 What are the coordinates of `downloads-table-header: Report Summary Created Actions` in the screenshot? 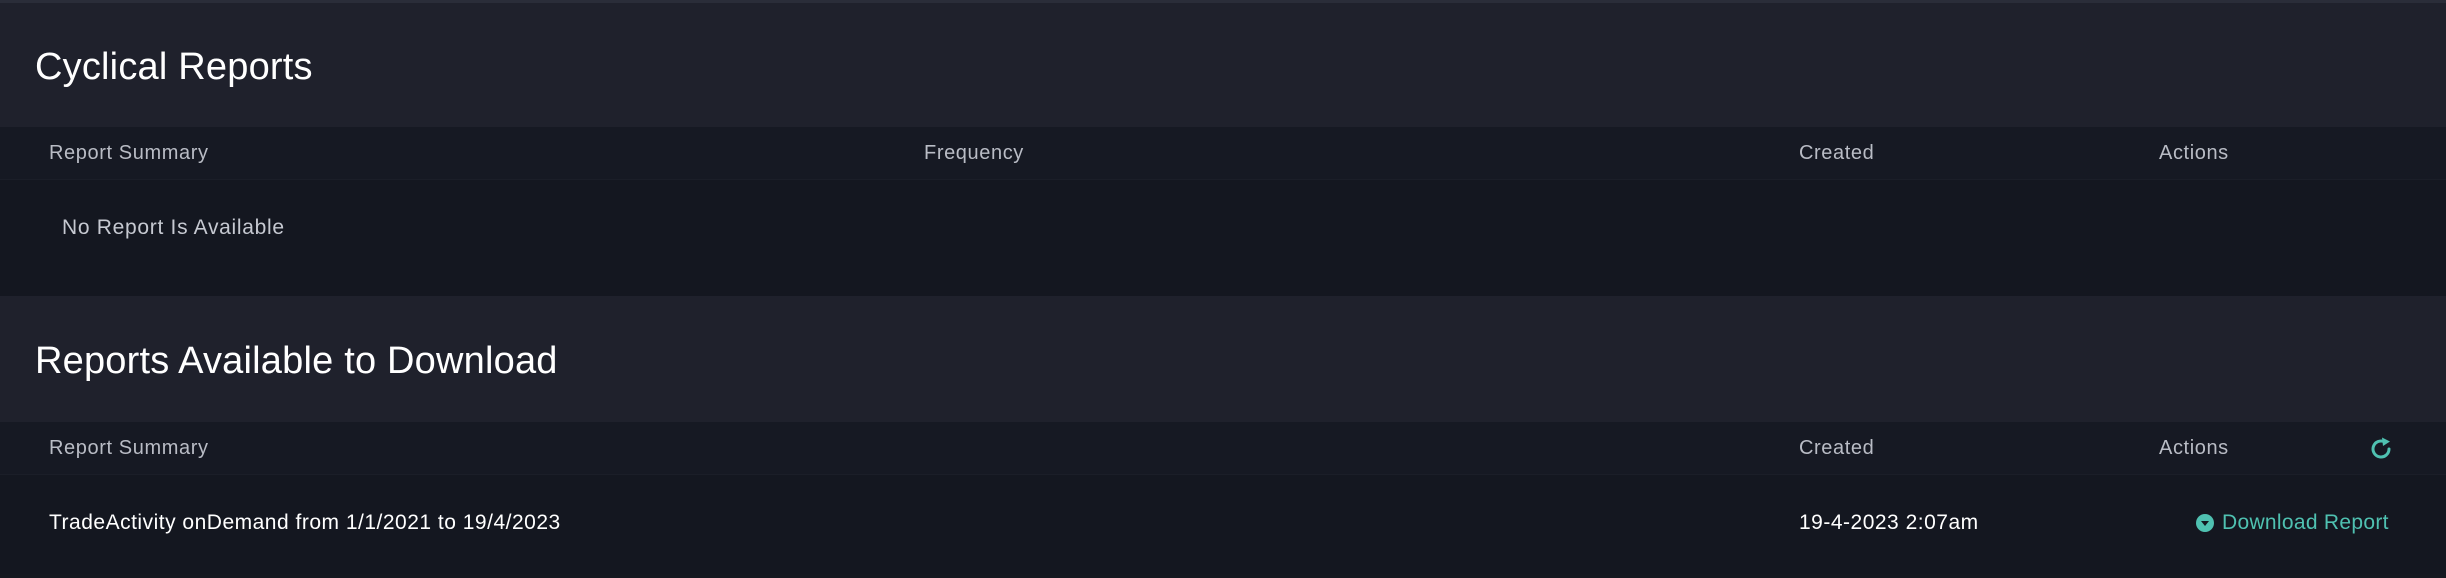 It's located at (1223, 448).